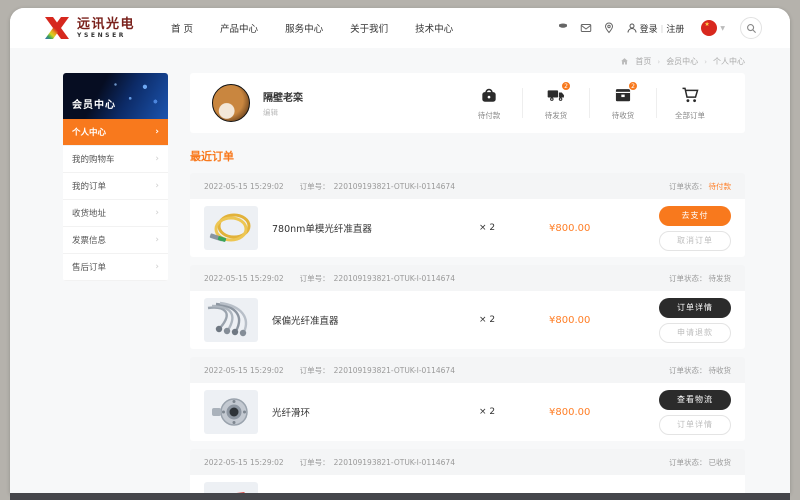 The width and height of the screenshot is (800, 500). Describe the element at coordinates (304, 28) in the screenshot. I see `nav-services: 服务中心` at that location.